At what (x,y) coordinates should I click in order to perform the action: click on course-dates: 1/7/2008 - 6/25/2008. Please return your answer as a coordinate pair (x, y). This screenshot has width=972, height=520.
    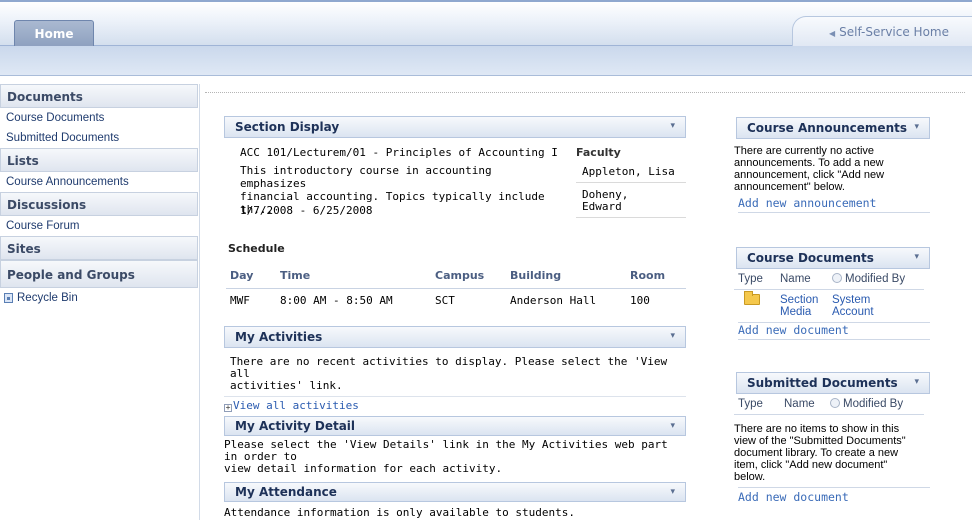
    Looking at the image, I should click on (306, 210).